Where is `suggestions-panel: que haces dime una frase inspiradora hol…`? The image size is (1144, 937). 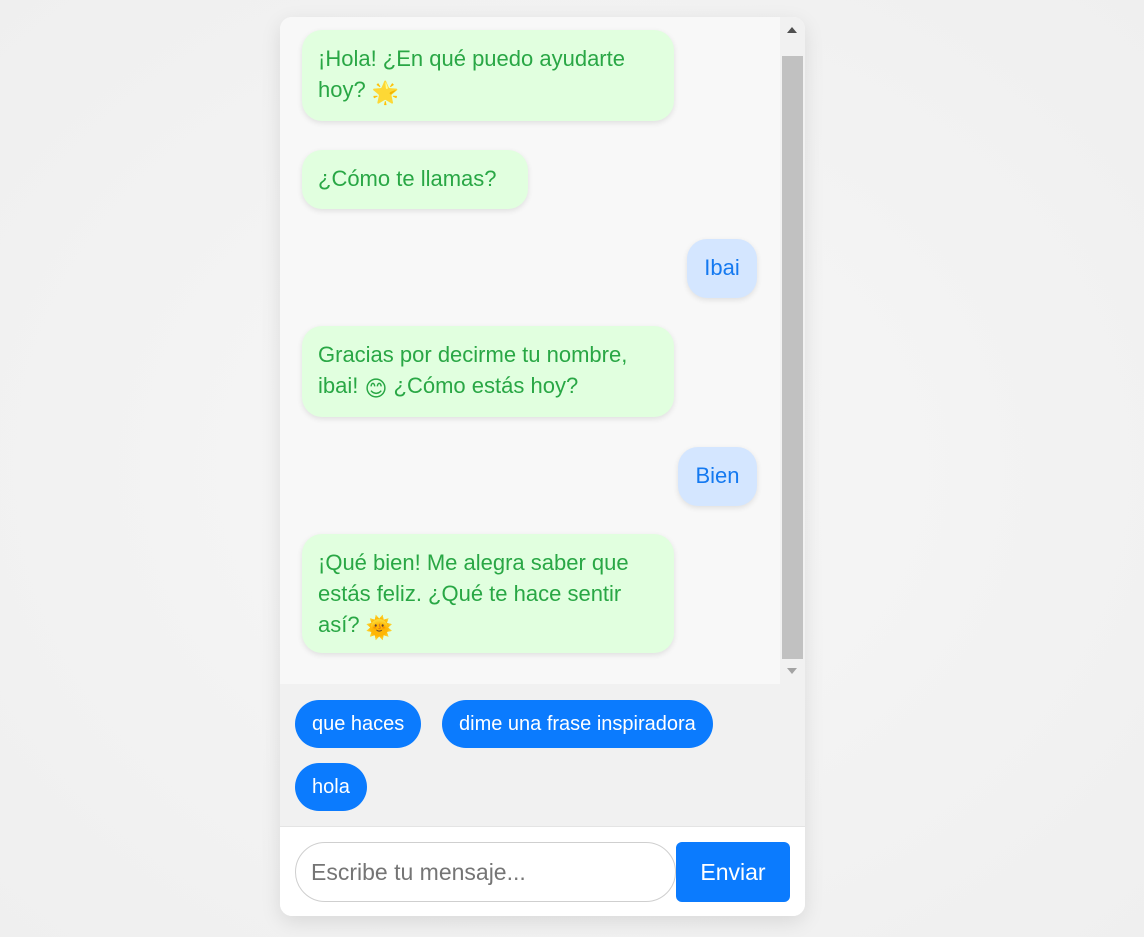 suggestions-panel: que haces dime una frase inspiradora hol… is located at coordinates (542, 755).